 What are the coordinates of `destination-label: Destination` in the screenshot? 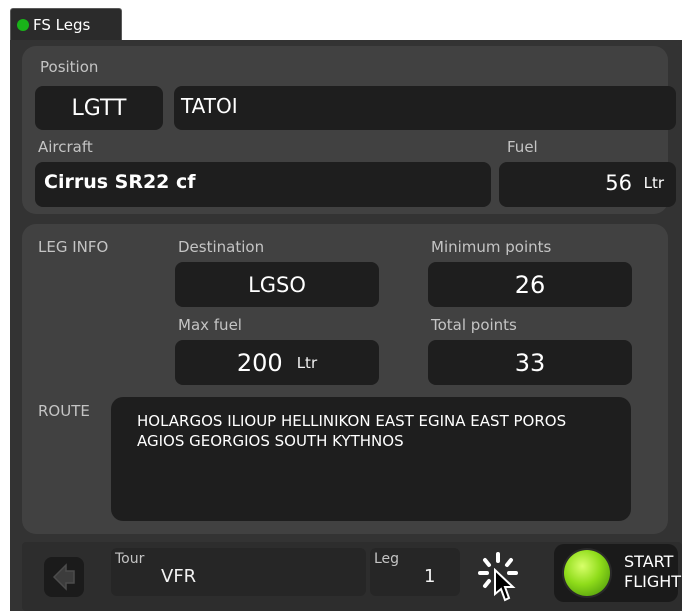 It's located at (221, 247).